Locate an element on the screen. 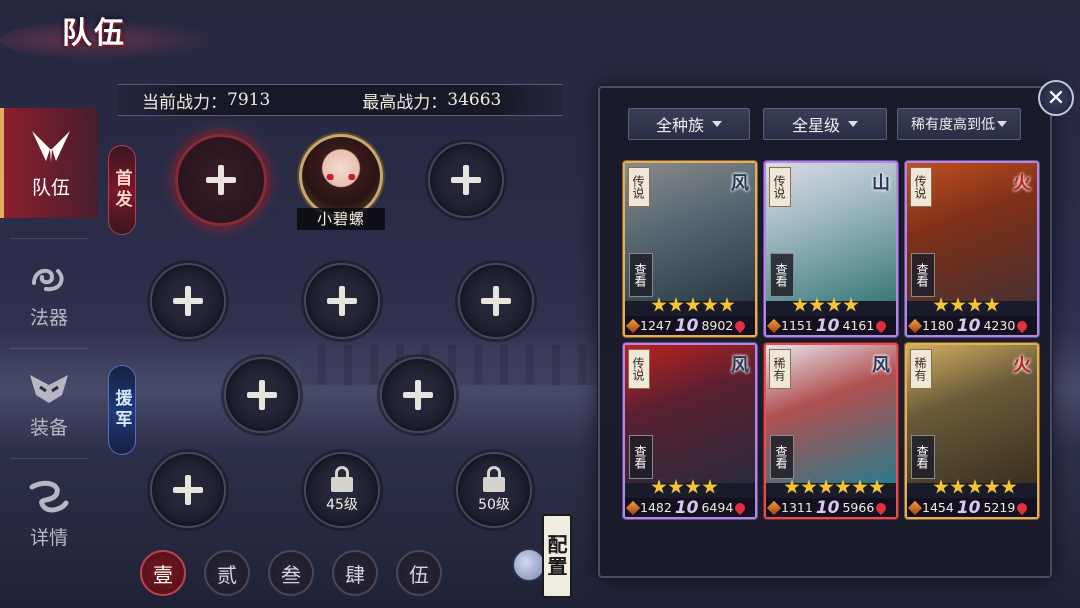 This screenshot has width=1080, height=608. formation-tab-4: 肆 is located at coordinates (355, 573).